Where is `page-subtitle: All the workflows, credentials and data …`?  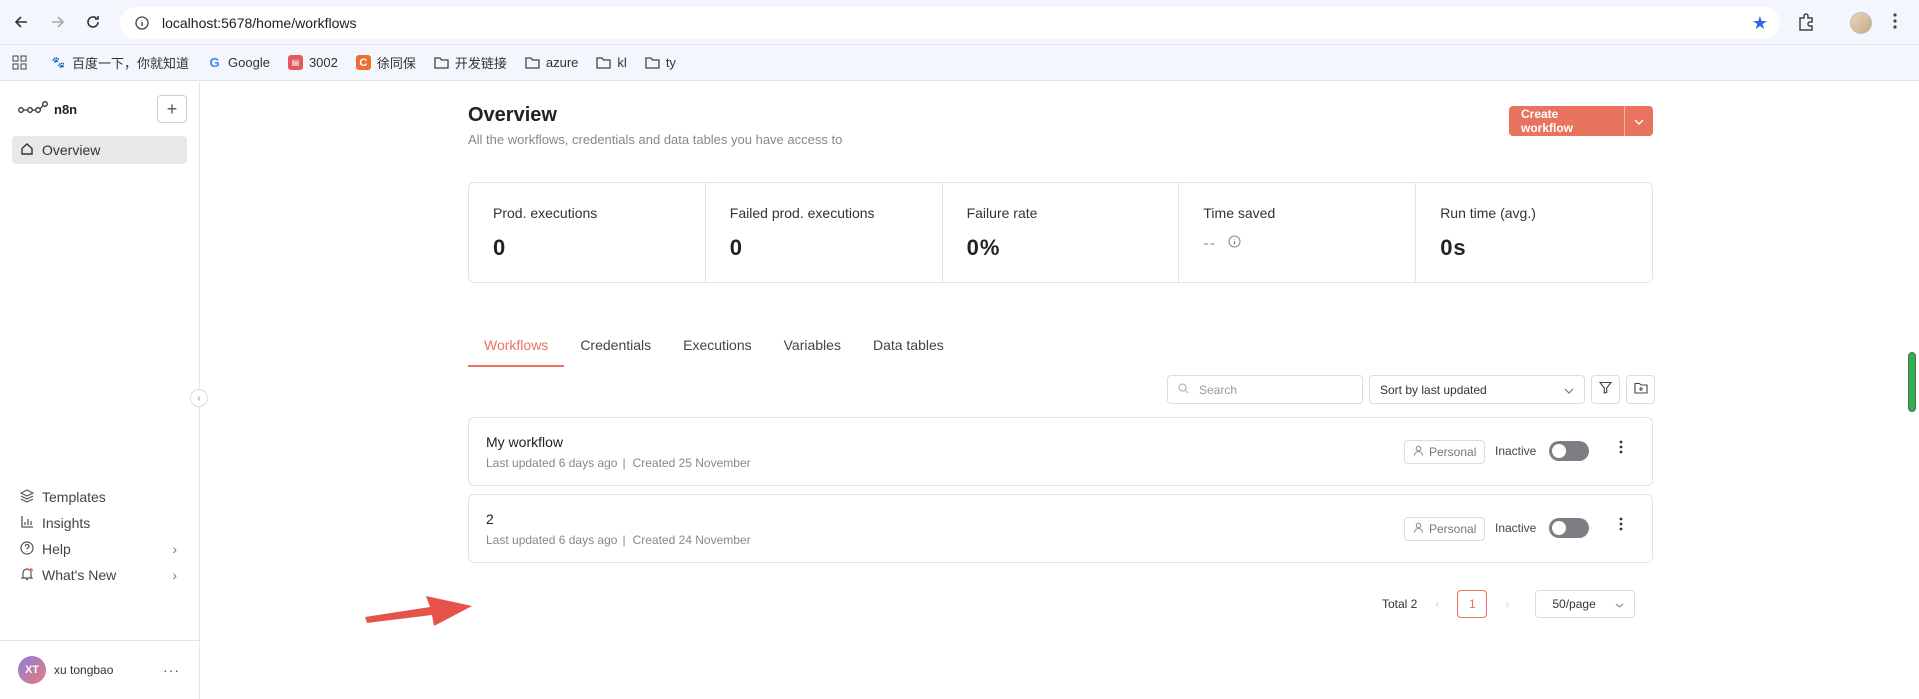
page-subtitle: All the workflows, credentials and data … is located at coordinates (655, 139).